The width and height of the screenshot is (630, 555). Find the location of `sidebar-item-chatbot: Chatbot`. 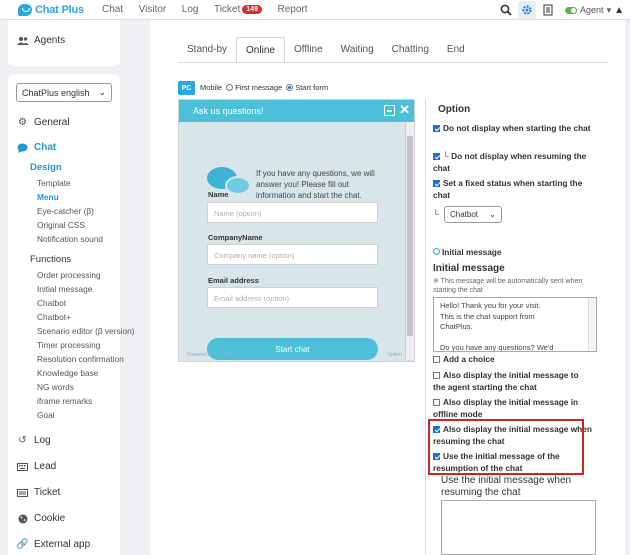

sidebar-item-chatbot: Chatbot is located at coordinates (51, 303).